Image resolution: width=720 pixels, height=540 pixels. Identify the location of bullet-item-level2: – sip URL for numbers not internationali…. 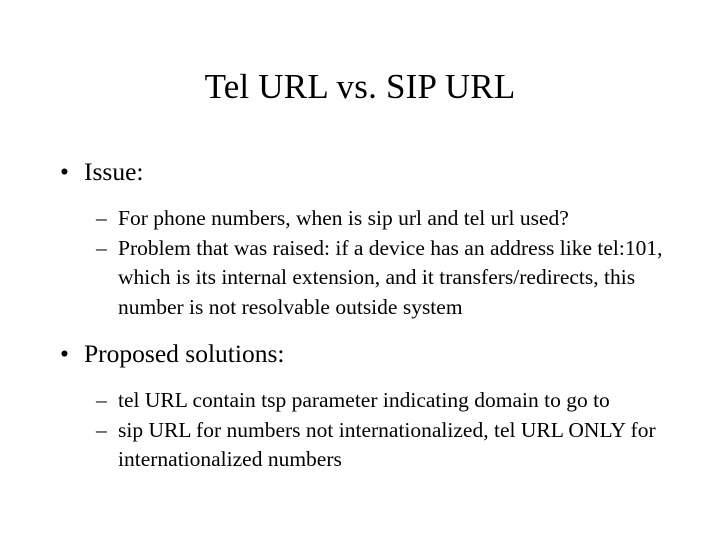
(360, 445).